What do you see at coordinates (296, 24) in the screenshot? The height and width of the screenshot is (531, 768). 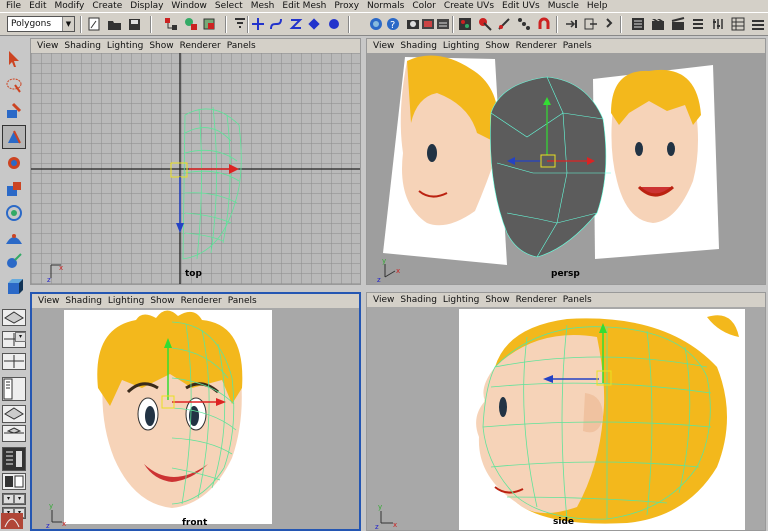 I see `snap-point-icon` at bounding box center [296, 24].